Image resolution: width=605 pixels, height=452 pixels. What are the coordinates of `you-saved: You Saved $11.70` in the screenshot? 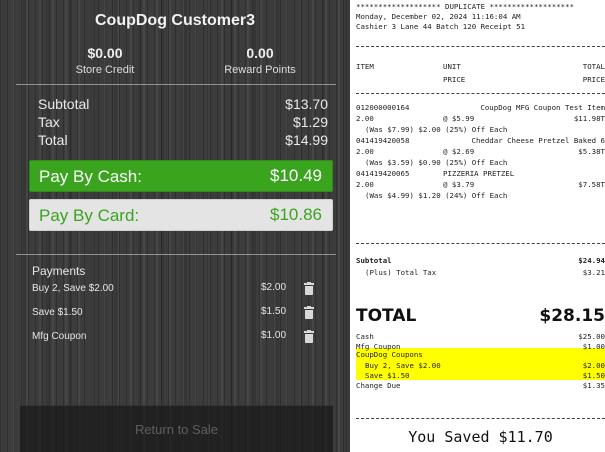 It's located at (480, 437).